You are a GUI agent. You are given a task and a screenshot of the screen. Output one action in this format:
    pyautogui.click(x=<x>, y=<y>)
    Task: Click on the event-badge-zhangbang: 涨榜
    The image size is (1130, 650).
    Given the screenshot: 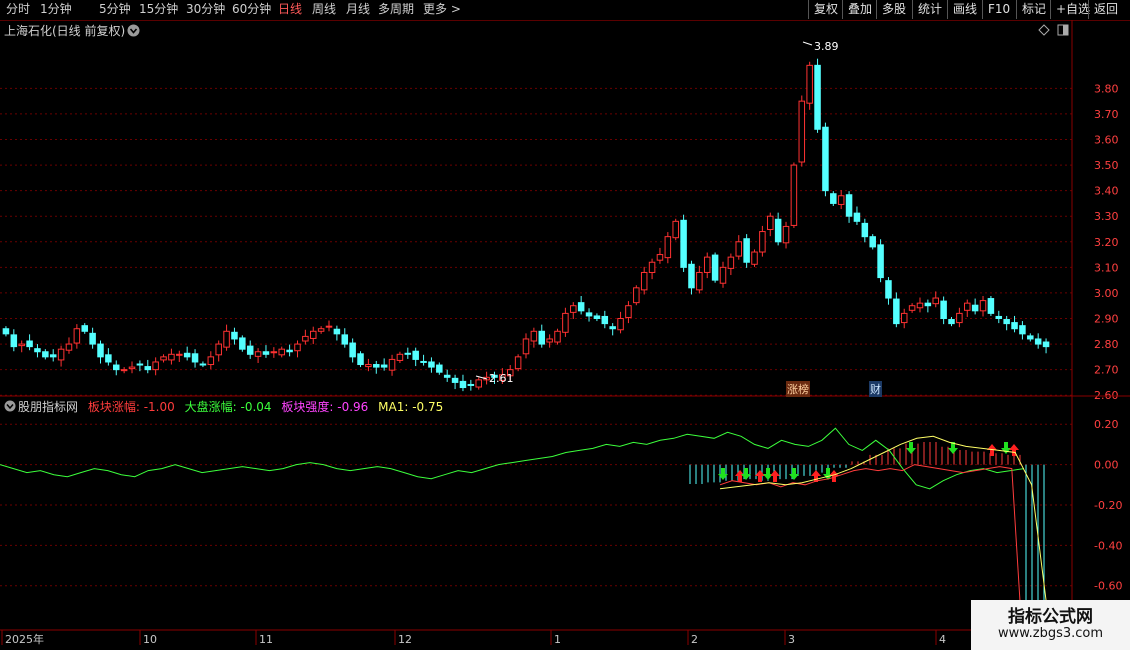 What is the action you would take?
    pyautogui.click(x=798, y=389)
    